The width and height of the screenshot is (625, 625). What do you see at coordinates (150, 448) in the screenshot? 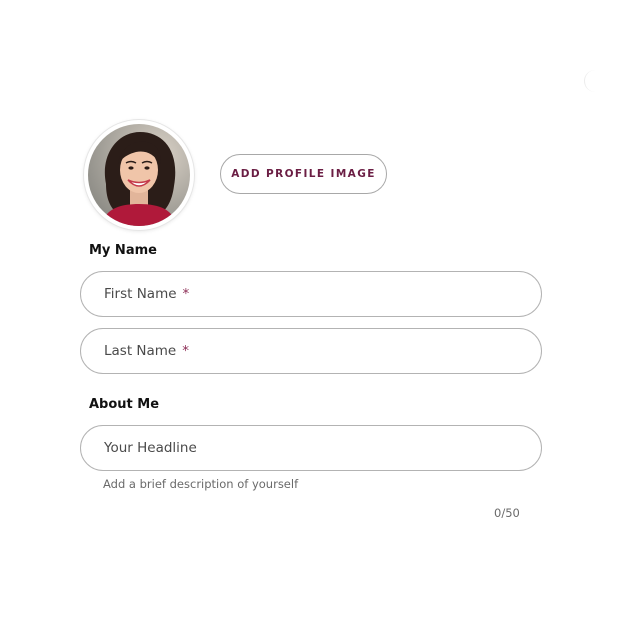
I see `headline-placeholder: Your Headline` at bounding box center [150, 448].